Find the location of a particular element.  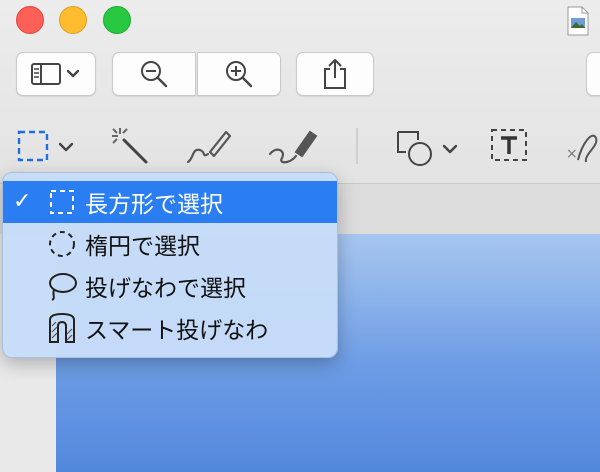

menu-item-label: 長方形で選択 is located at coordinates (154, 205).